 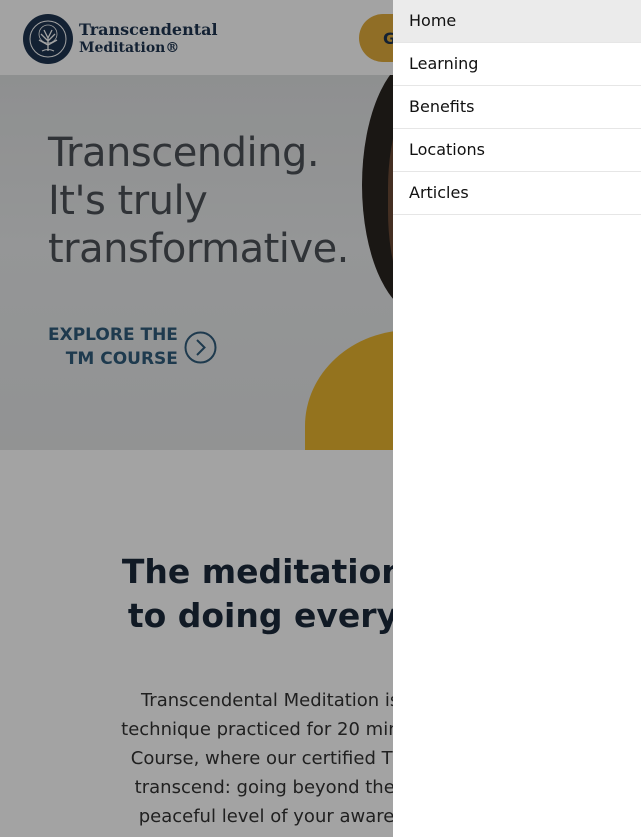 I want to click on menu-item-locations: Locations, so click(x=517, y=150).